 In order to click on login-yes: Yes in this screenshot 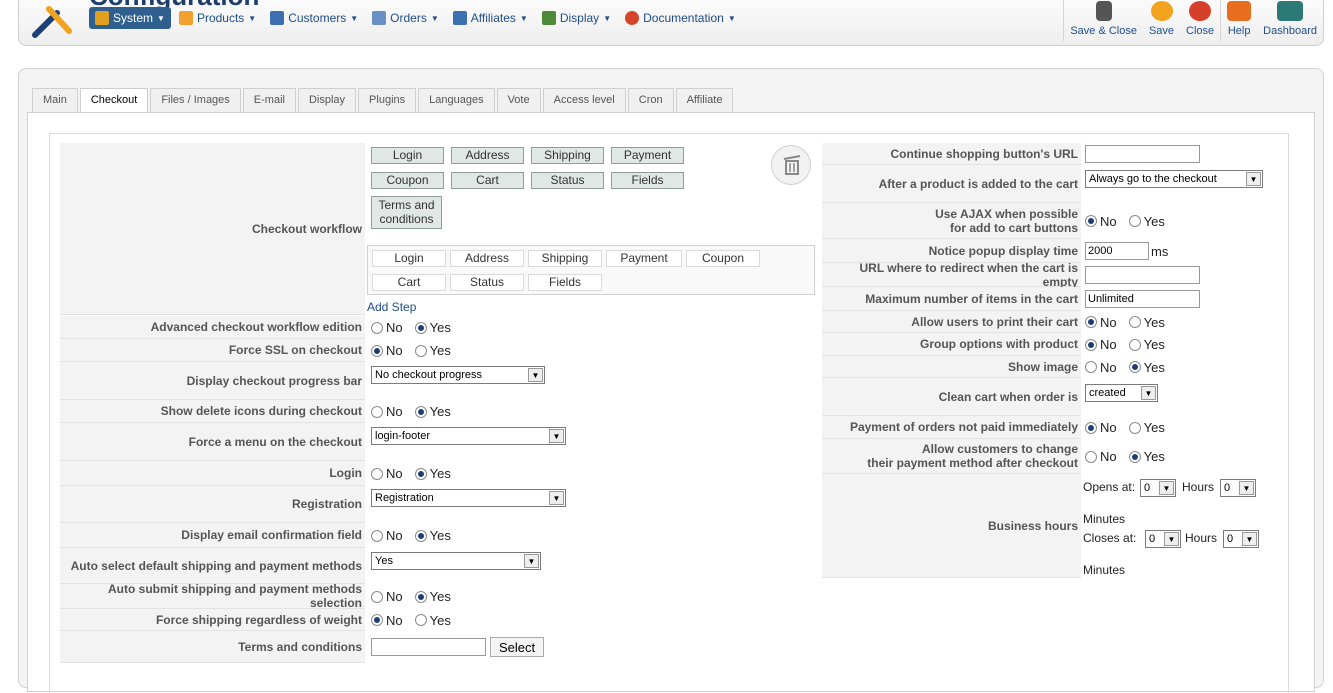, I will do `click(432, 473)`.